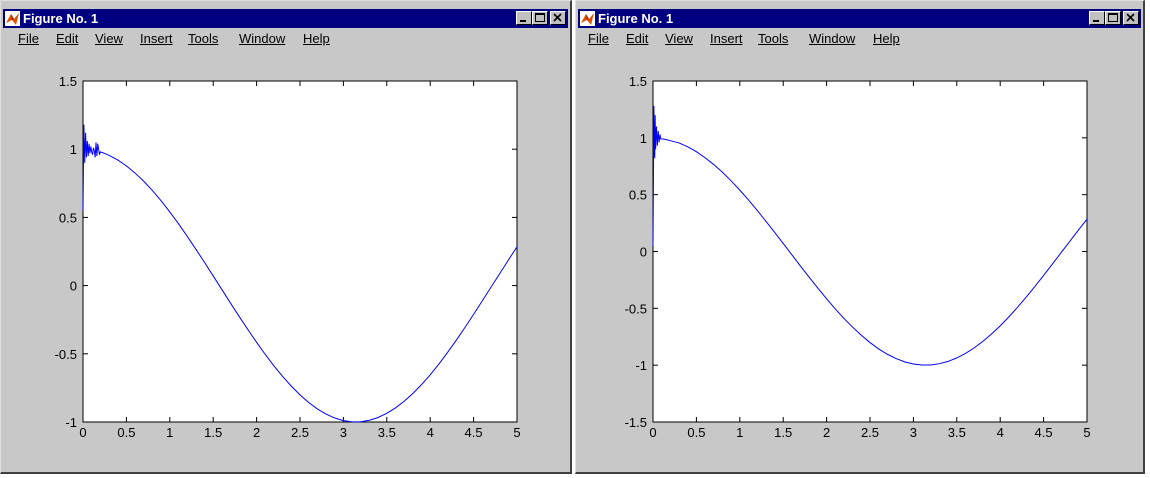 The height and width of the screenshot is (478, 1150). What do you see at coordinates (636, 422) in the screenshot?
I see `y-tick-label: -1.5` at bounding box center [636, 422].